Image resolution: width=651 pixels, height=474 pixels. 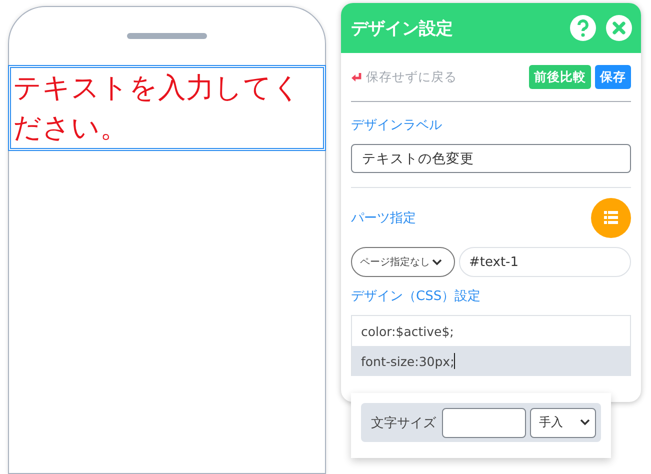 I want to click on label-field: テキストの色変更, so click(x=491, y=158).